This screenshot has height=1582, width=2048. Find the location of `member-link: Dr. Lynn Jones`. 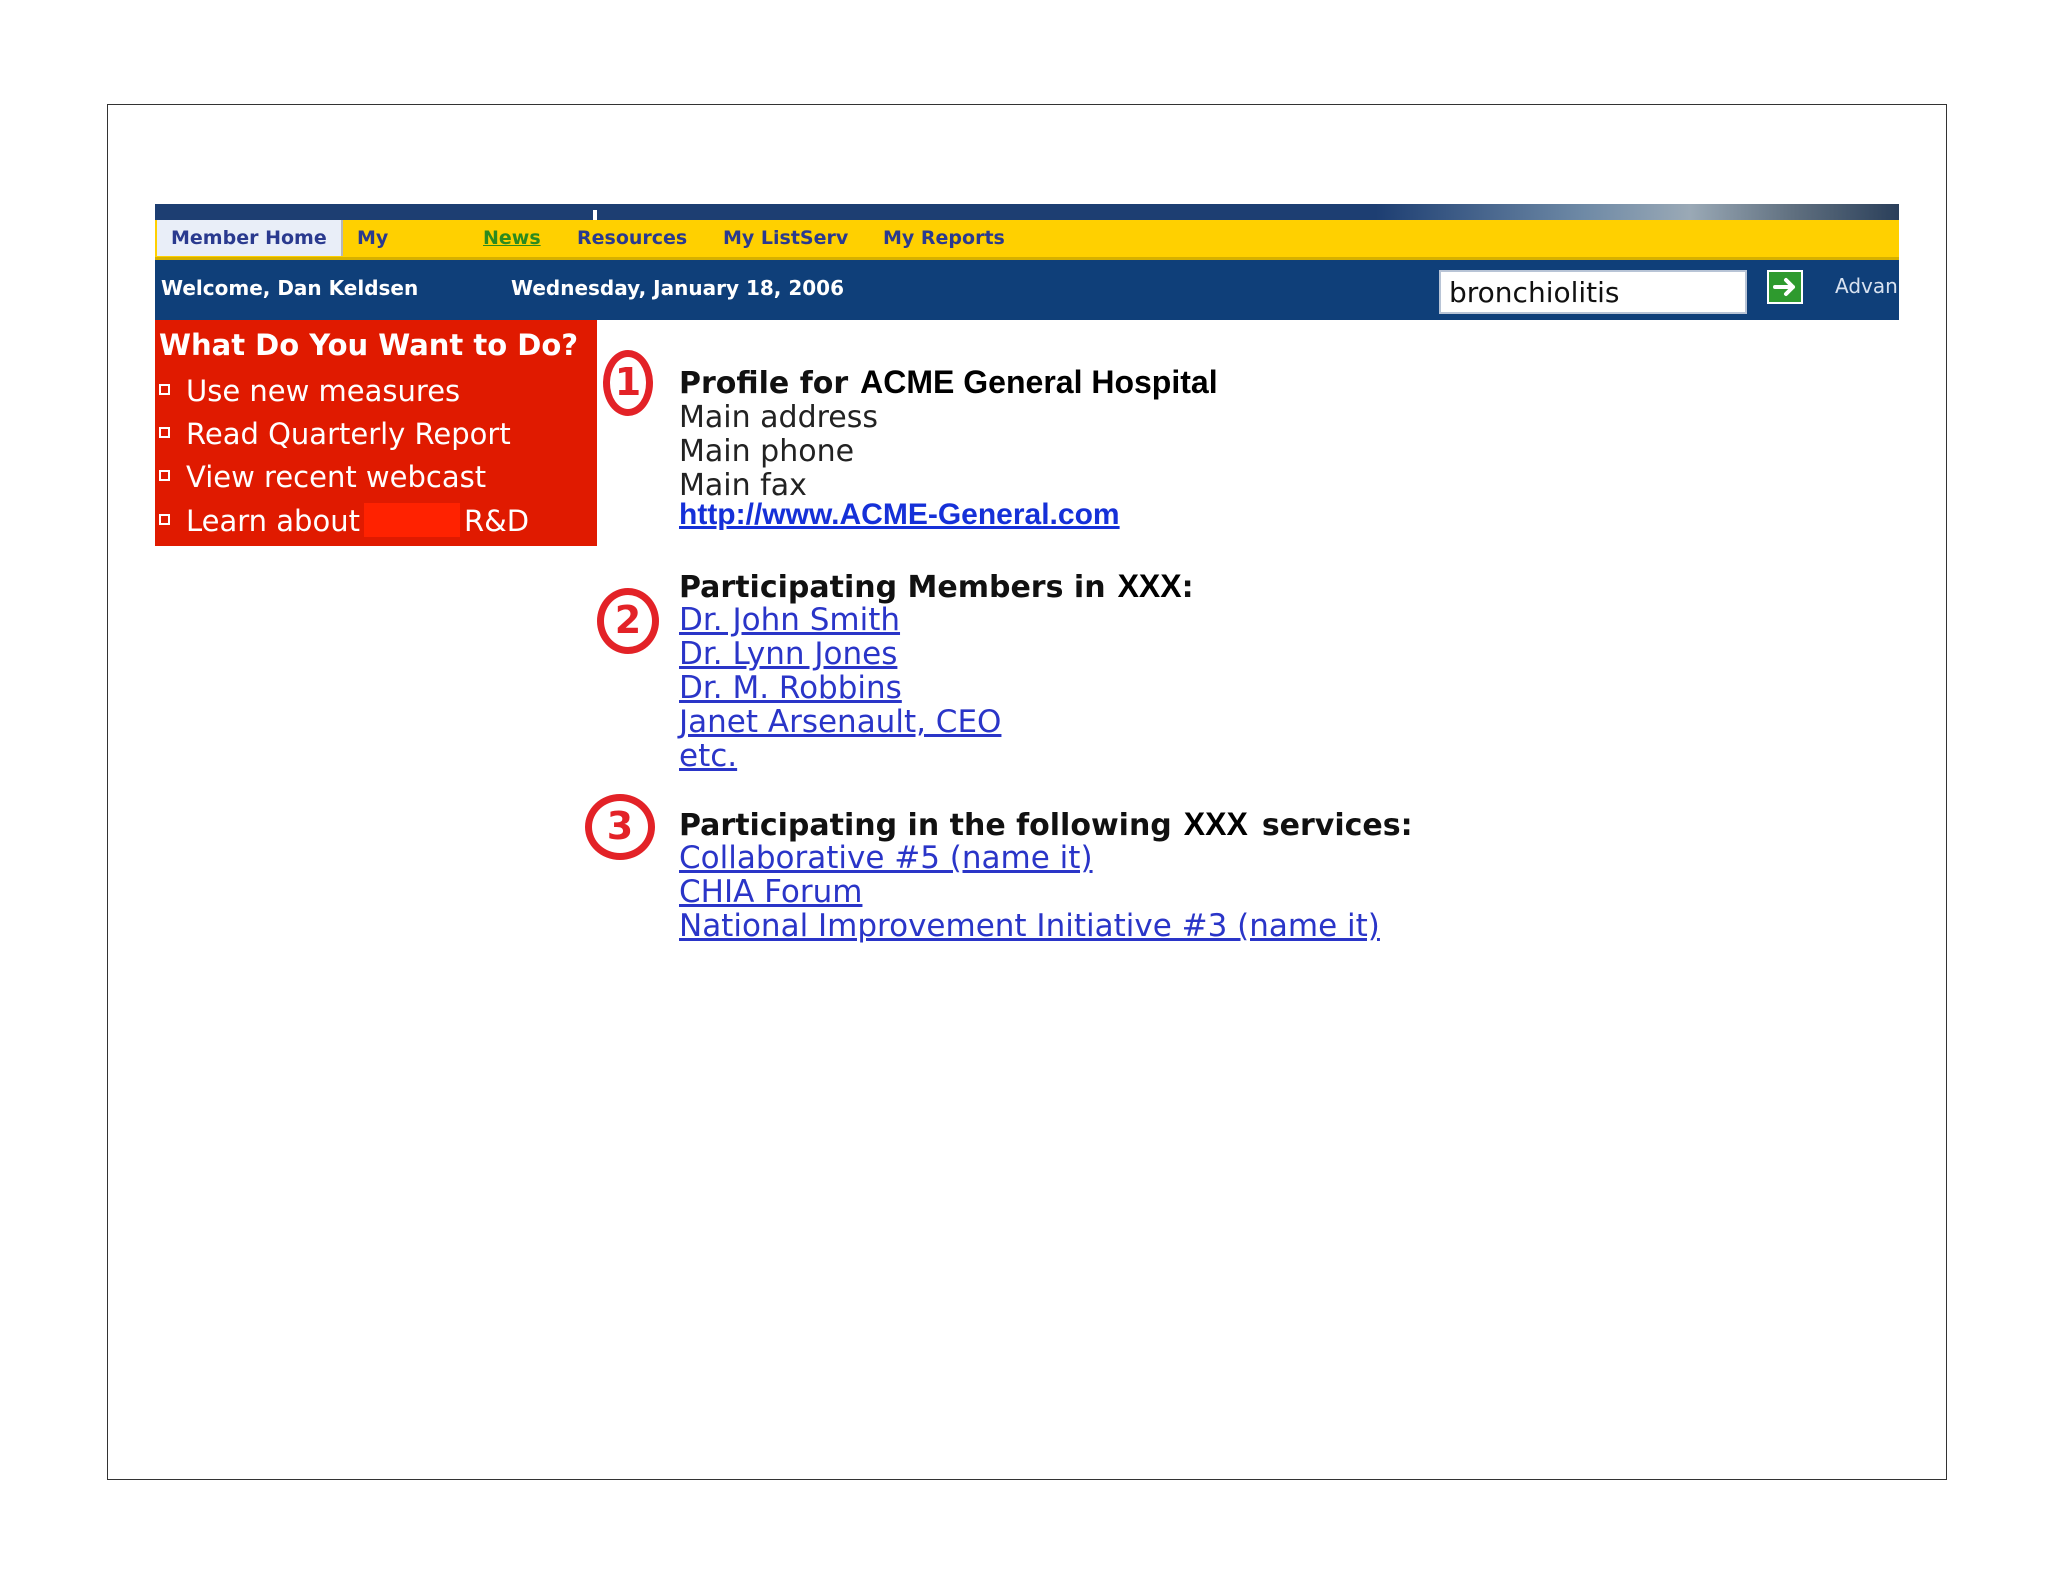

member-link: Dr. Lynn Jones is located at coordinates (788, 654).